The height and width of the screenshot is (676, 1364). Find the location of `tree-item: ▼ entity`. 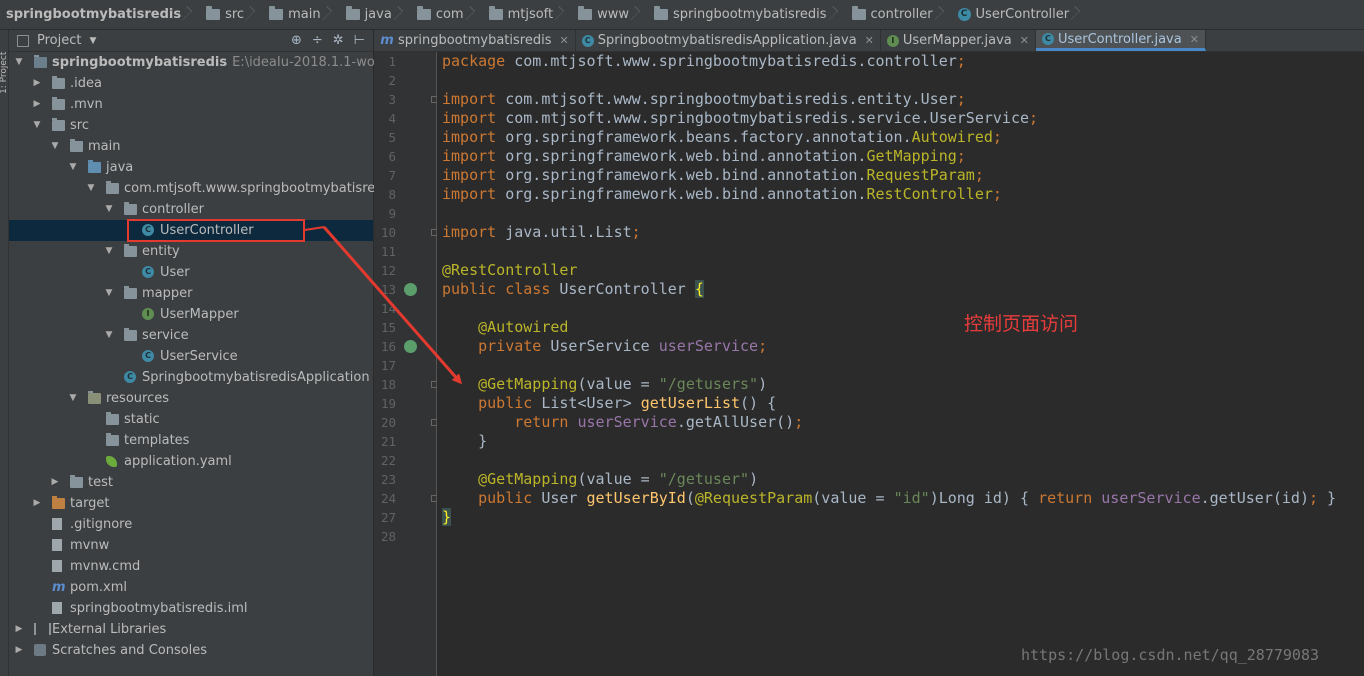

tree-item: ▼ entity is located at coordinates (191, 251).